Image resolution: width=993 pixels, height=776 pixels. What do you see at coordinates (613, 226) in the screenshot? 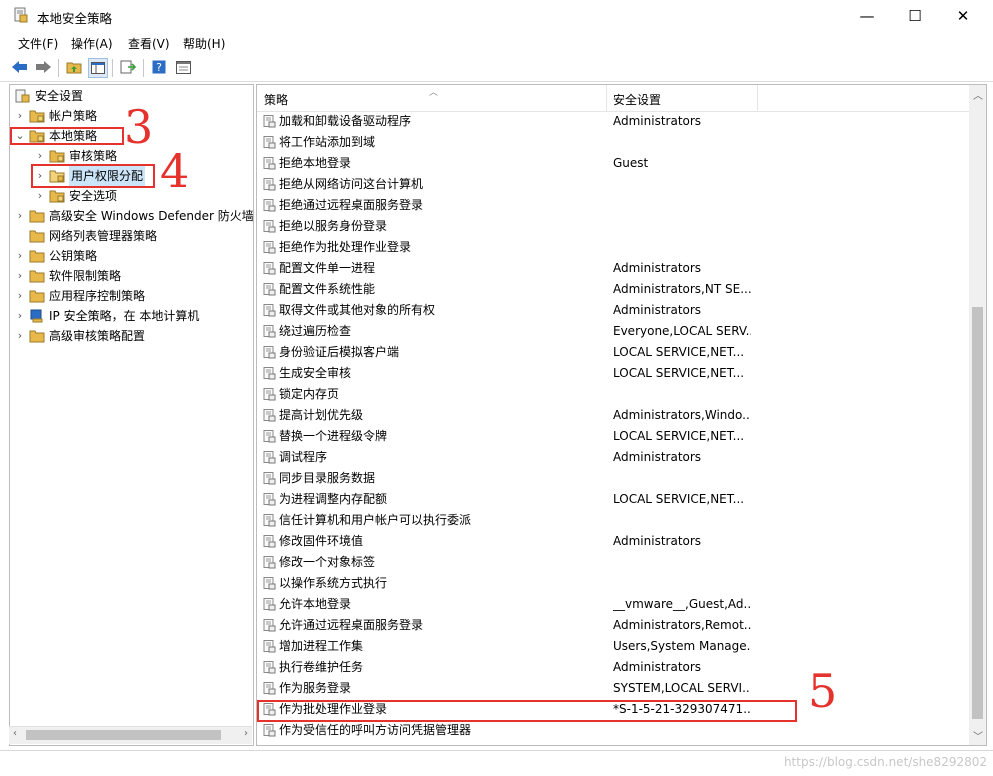
I see `table-row: 拒绝以服务身份登录` at bounding box center [613, 226].